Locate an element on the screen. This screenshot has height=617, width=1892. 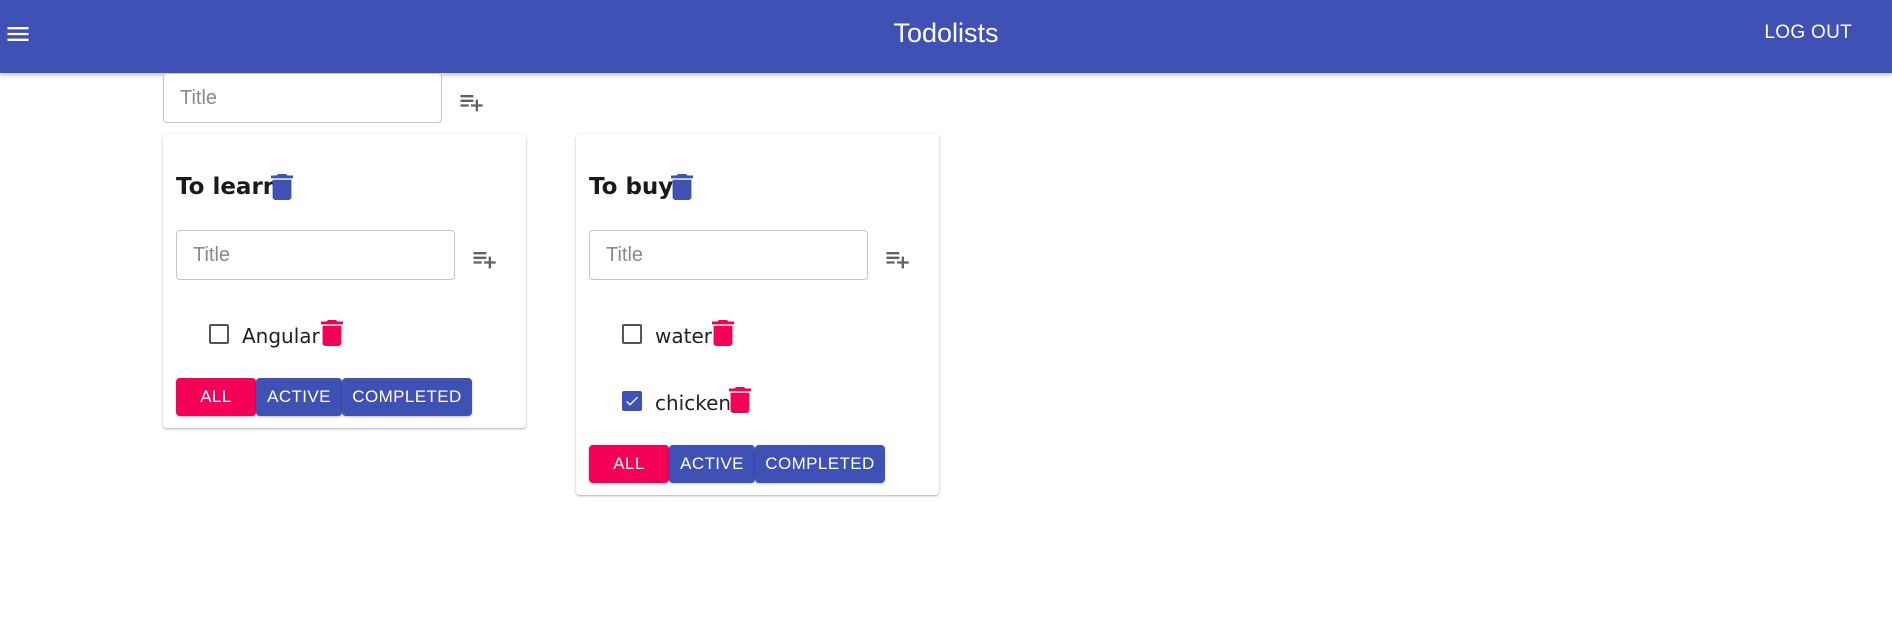
task-title: Angular is located at coordinates (281, 336).